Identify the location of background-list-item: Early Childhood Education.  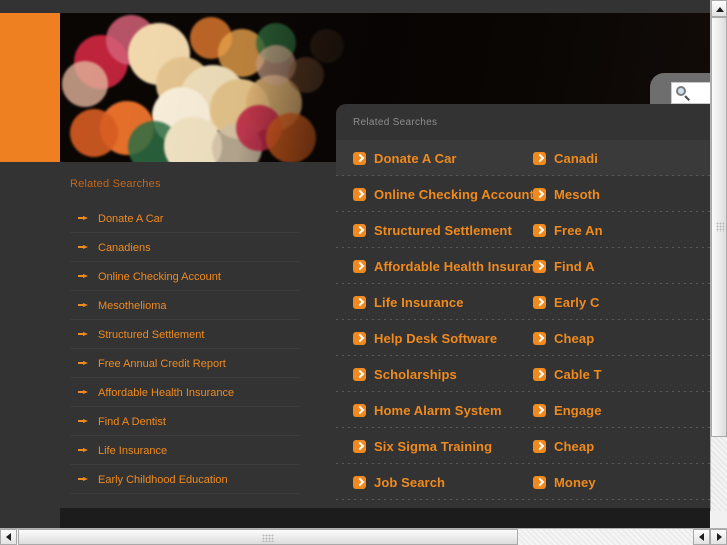
(185, 479).